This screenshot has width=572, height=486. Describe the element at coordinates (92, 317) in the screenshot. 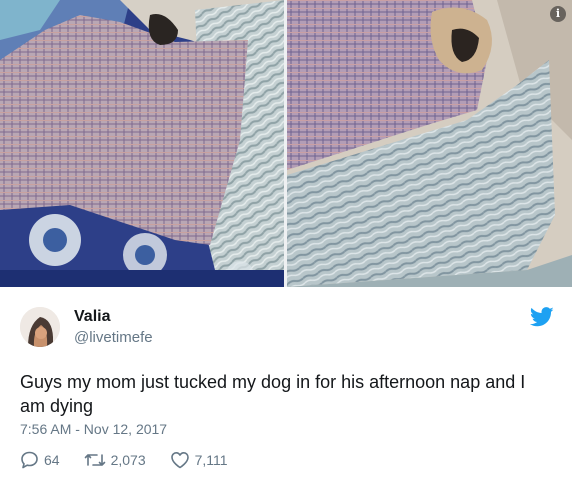

I see `author-name: Valia` at that location.